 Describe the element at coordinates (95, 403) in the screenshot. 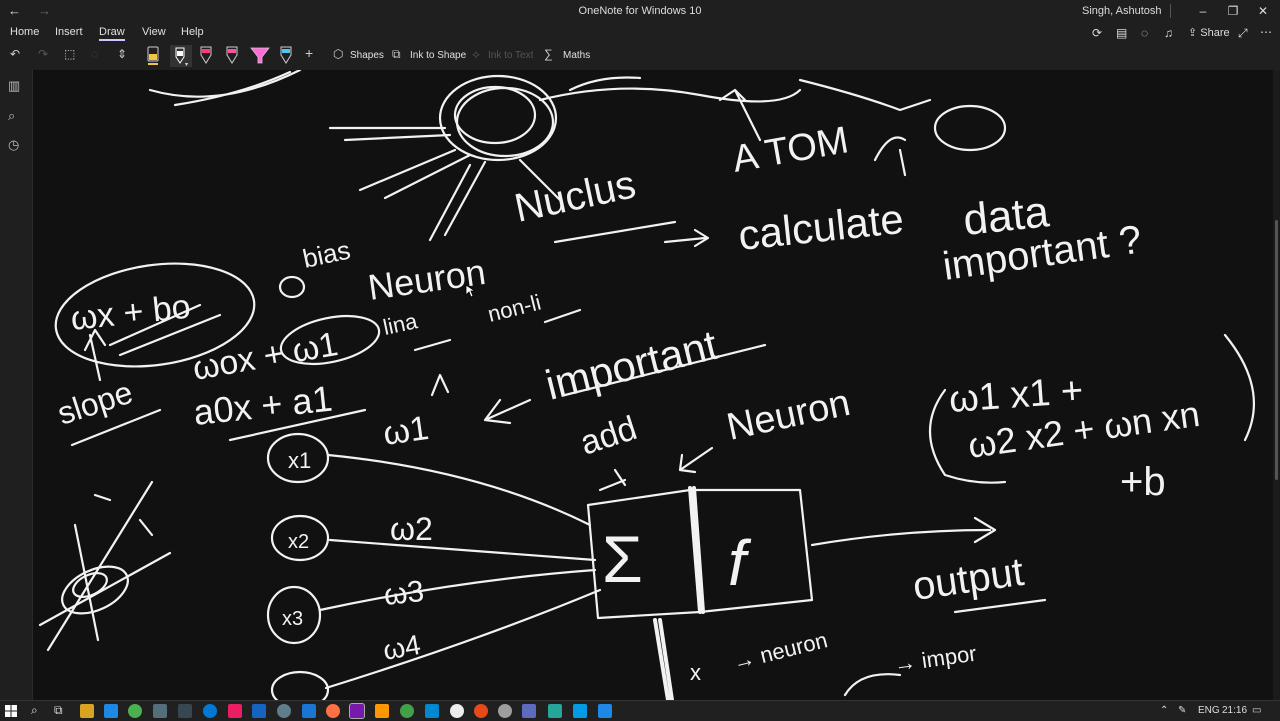

I see `ink-word-slope: slope` at that location.